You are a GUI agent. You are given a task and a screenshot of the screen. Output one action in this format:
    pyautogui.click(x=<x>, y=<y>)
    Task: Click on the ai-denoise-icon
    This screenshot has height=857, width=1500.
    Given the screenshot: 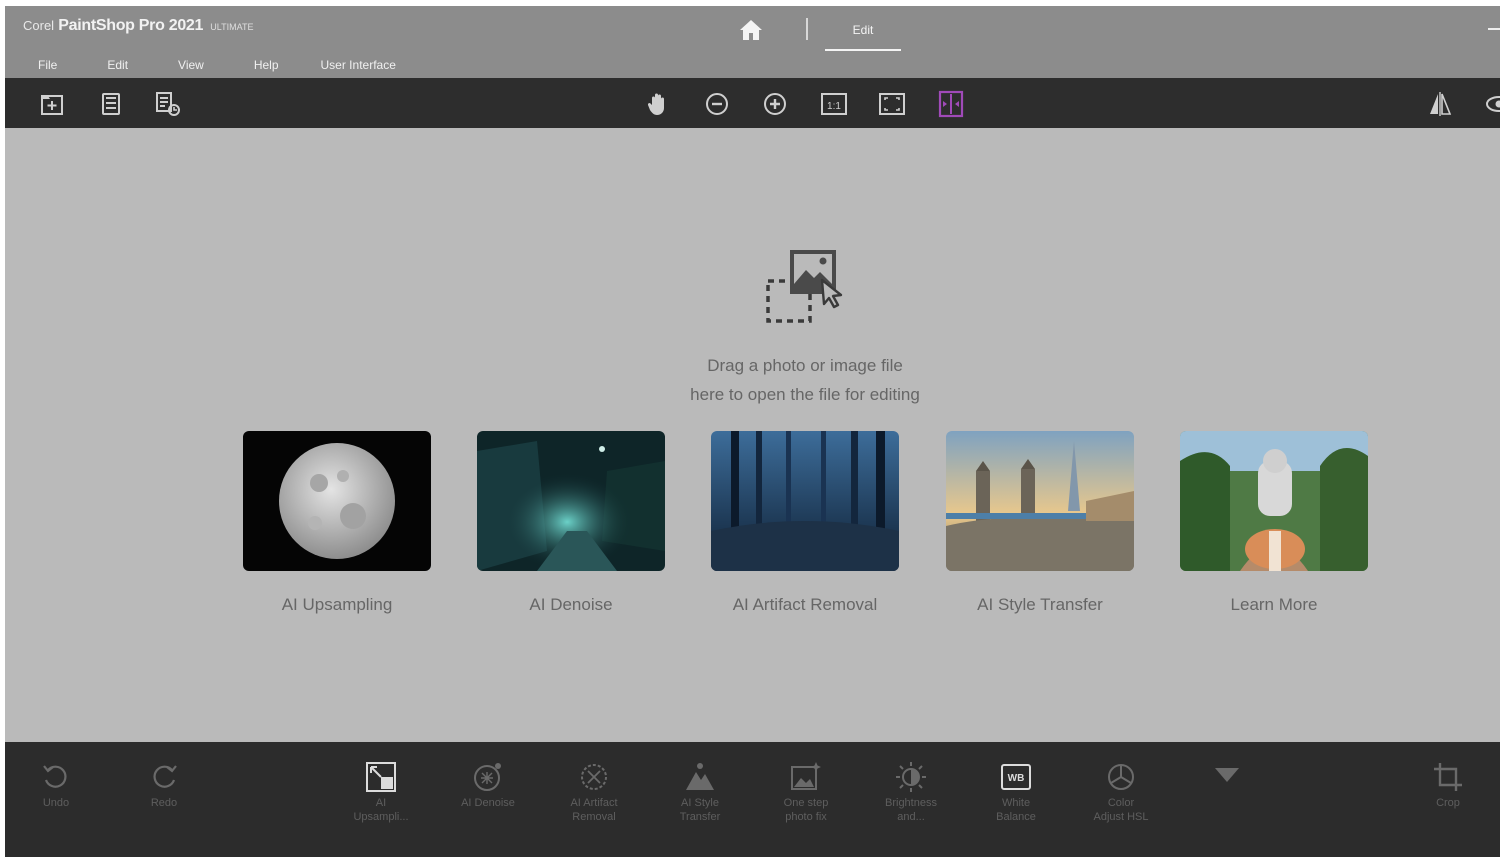 What is the action you would take?
    pyautogui.click(x=487, y=777)
    